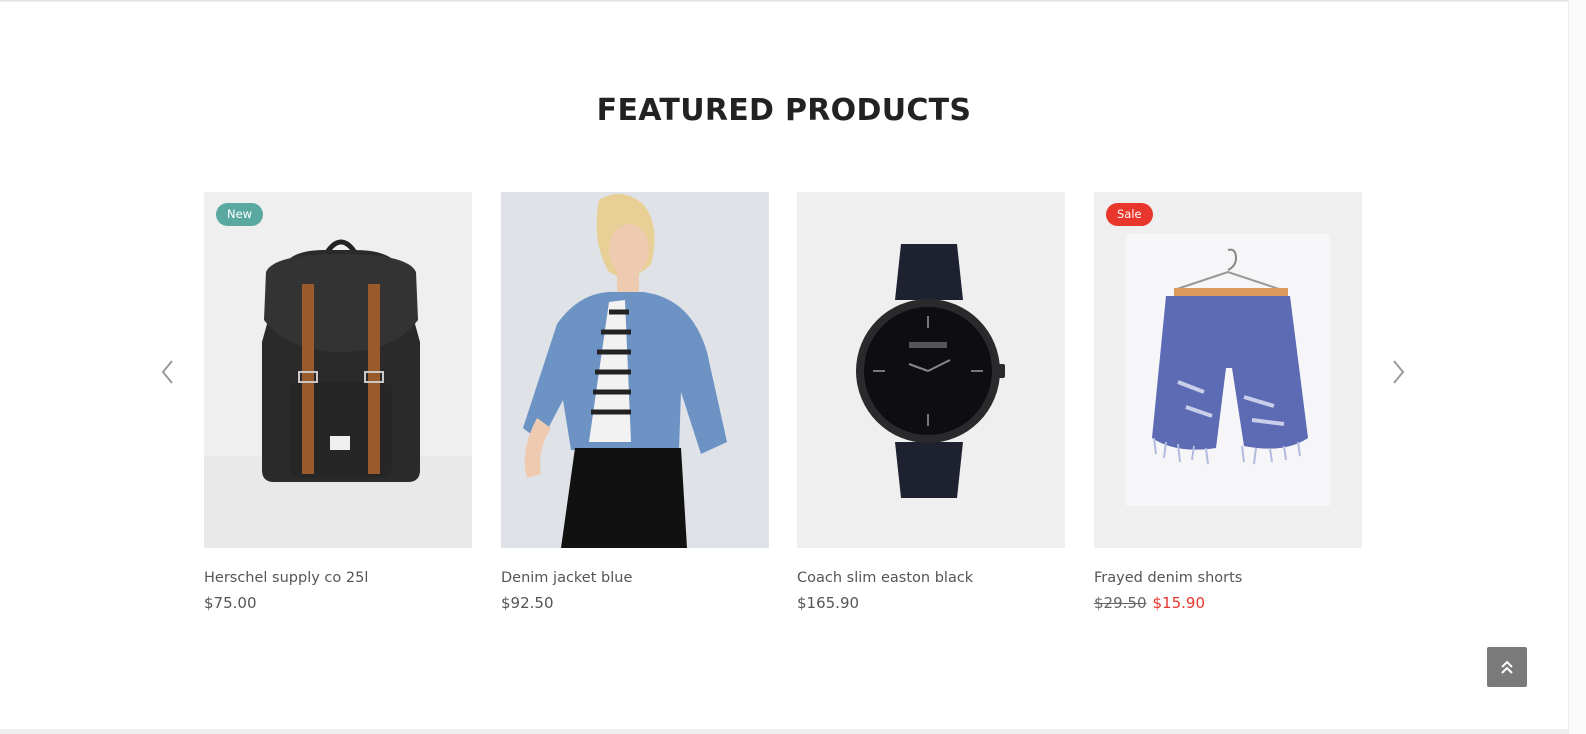 This screenshot has height=734, width=1586. Describe the element at coordinates (338, 578) in the screenshot. I see `product-name-link: Herschel supply co 25l` at that location.